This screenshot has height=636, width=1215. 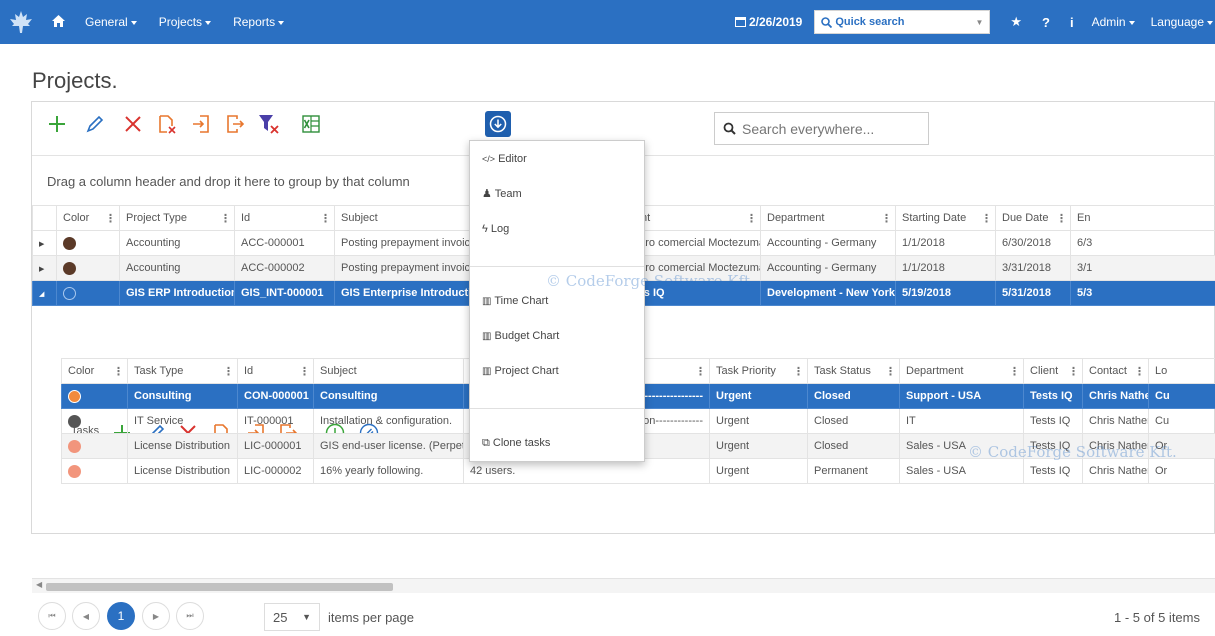 What do you see at coordinates (488, 159) in the screenshot?
I see `code-icon: </>` at bounding box center [488, 159].